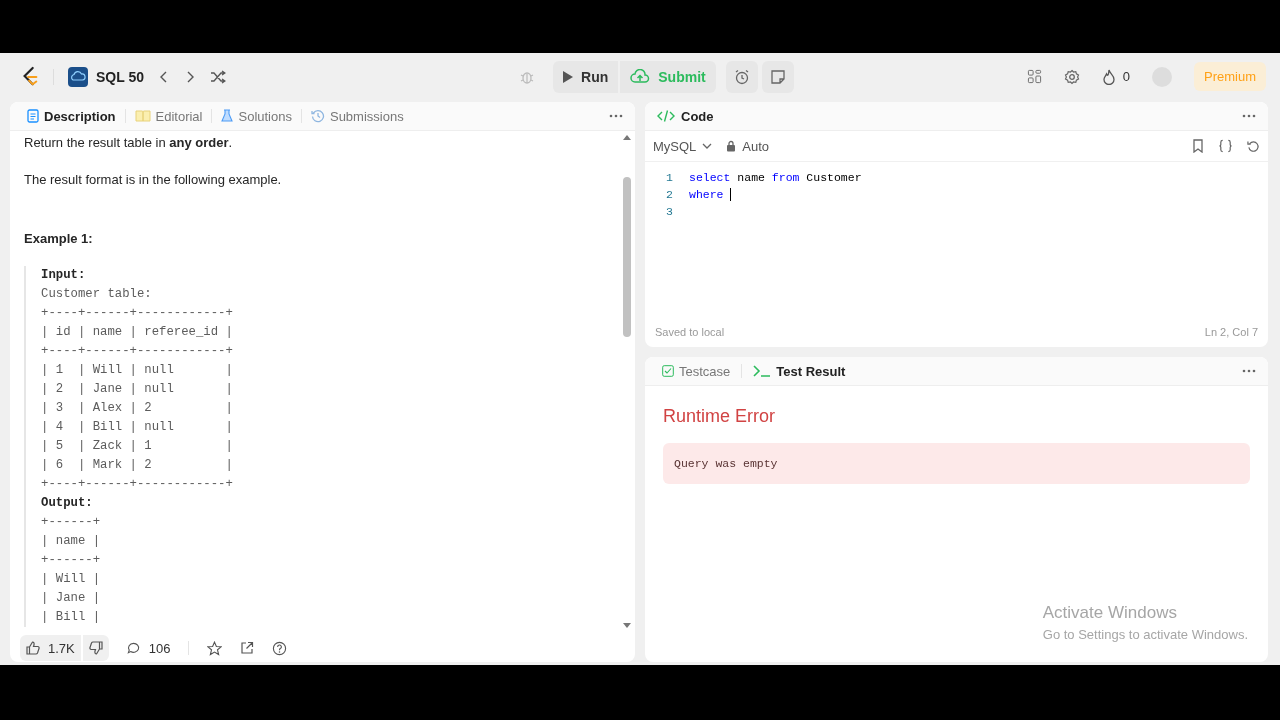 The height and width of the screenshot is (720, 1280). I want to click on description-text: Return the result table in any order., so click(129, 142).